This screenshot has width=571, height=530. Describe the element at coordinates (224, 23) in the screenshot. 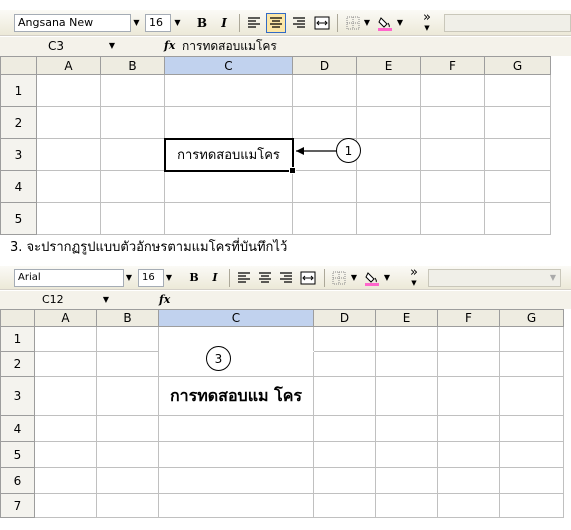

I see `italic-button: I` at that location.